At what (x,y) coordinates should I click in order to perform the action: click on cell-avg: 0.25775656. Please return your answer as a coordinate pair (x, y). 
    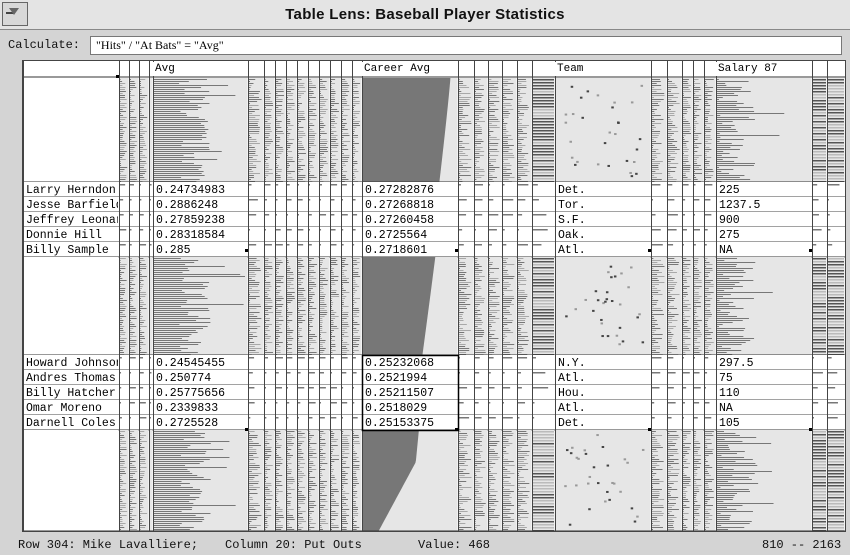
    Looking at the image, I should click on (200, 393).